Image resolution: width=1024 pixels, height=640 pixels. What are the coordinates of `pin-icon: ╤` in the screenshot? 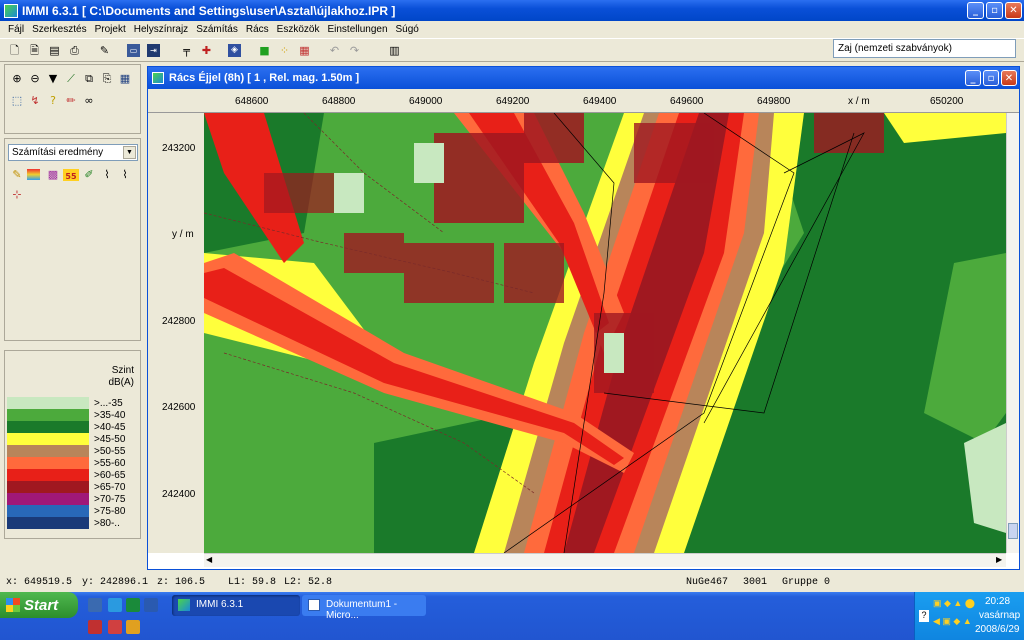 It's located at (186, 50).